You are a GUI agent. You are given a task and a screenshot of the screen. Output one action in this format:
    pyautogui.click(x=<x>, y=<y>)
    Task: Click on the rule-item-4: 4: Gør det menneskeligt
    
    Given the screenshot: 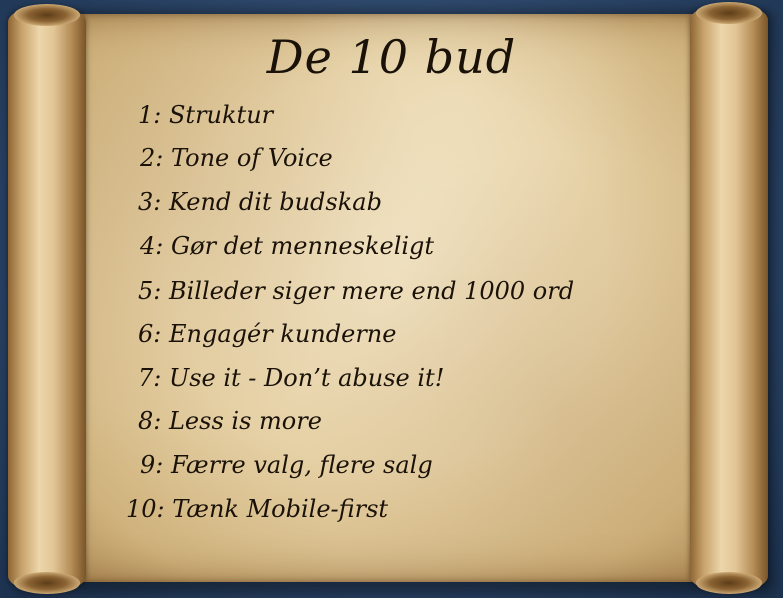 What is the action you would take?
    pyautogui.click(x=287, y=246)
    